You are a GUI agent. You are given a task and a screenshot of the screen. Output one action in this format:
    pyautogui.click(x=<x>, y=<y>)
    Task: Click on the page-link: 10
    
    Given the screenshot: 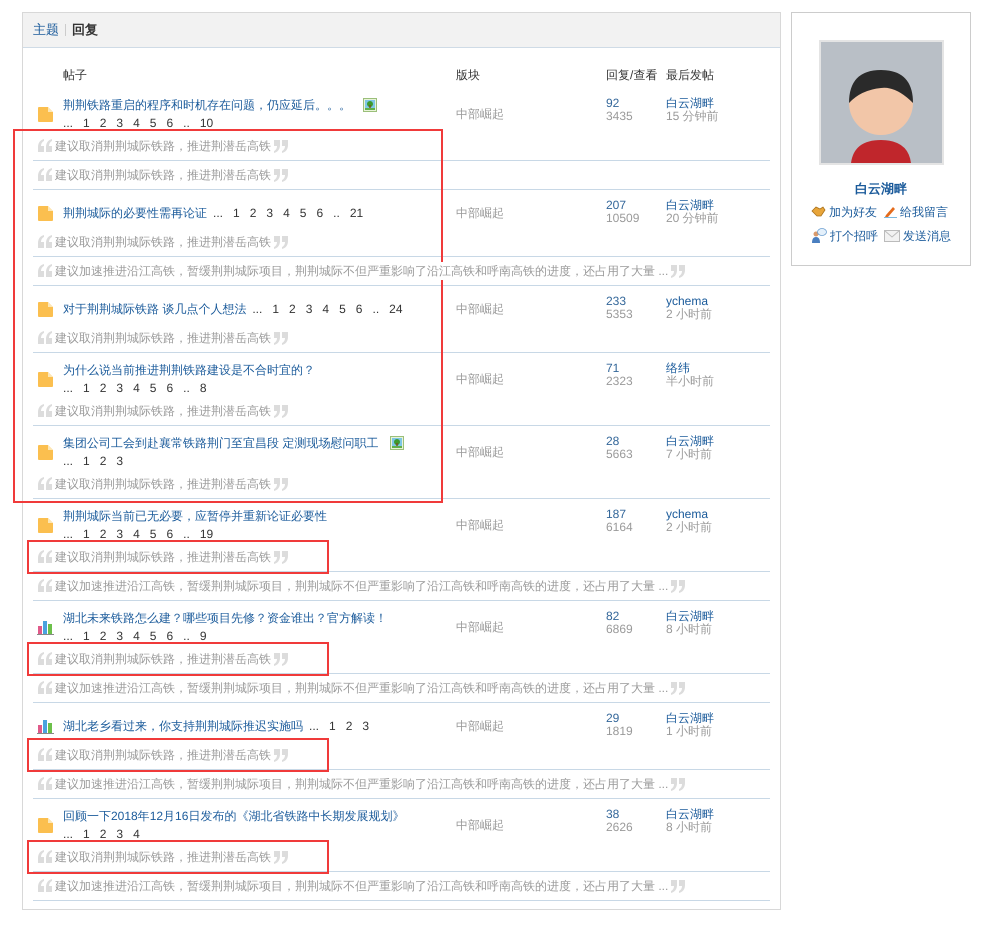 What is the action you would take?
    pyautogui.click(x=207, y=123)
    